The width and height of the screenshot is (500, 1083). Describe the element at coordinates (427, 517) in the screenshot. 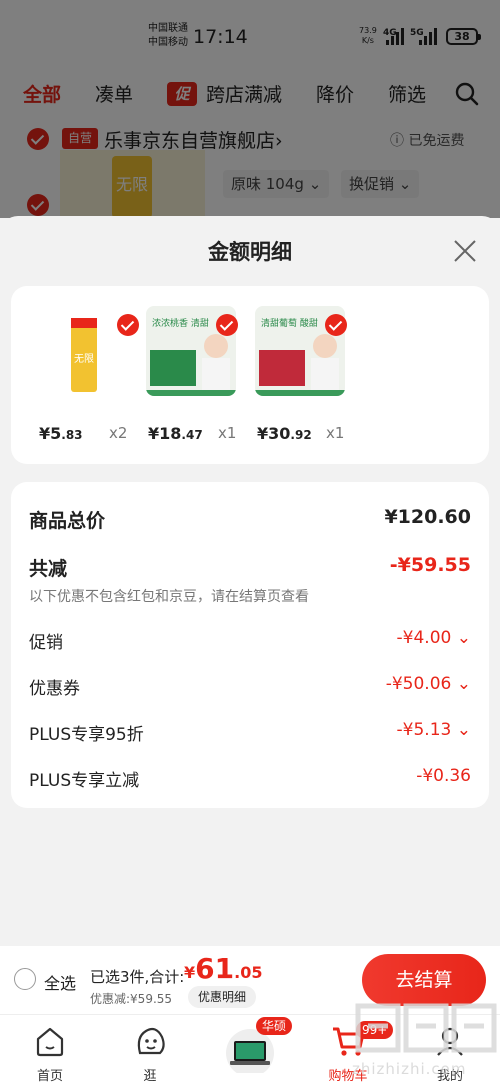

I see `total-price-value: ¥120.60` at that location.